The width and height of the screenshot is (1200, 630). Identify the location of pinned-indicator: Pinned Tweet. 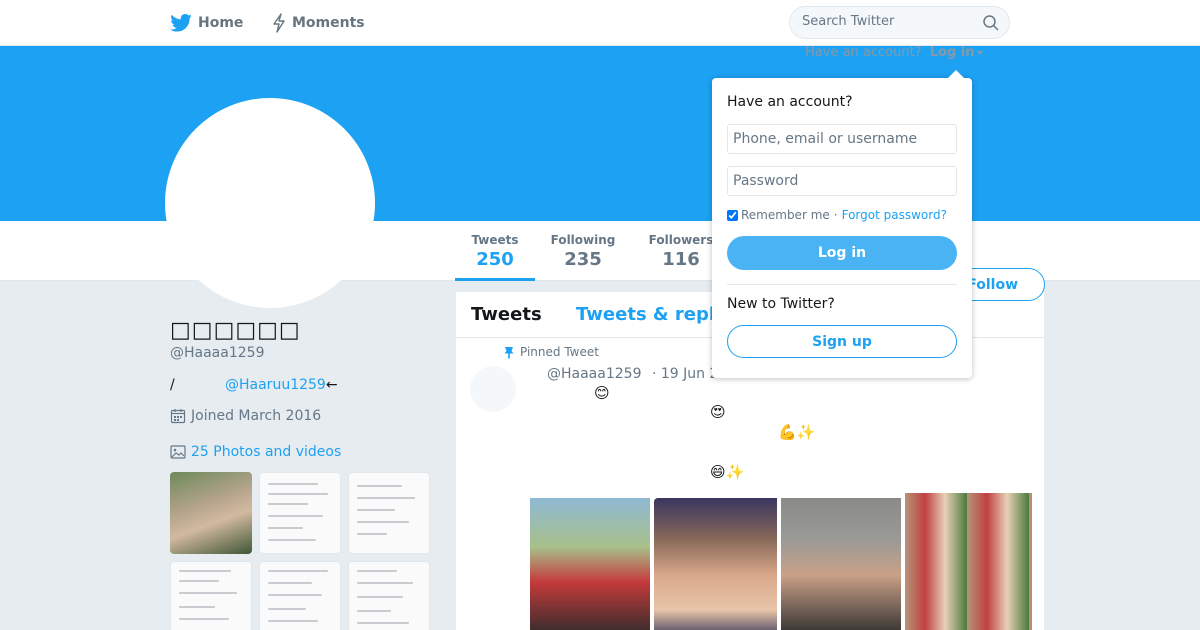
(551, 352).